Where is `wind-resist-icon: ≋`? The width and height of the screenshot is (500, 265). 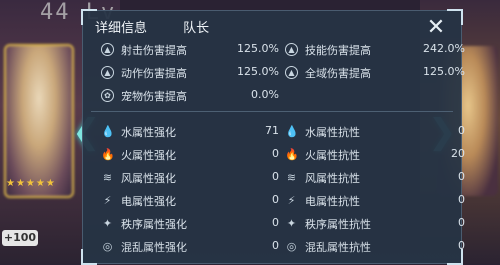 wind-resist-icon: ≋ is located at coordinates (291, 177).